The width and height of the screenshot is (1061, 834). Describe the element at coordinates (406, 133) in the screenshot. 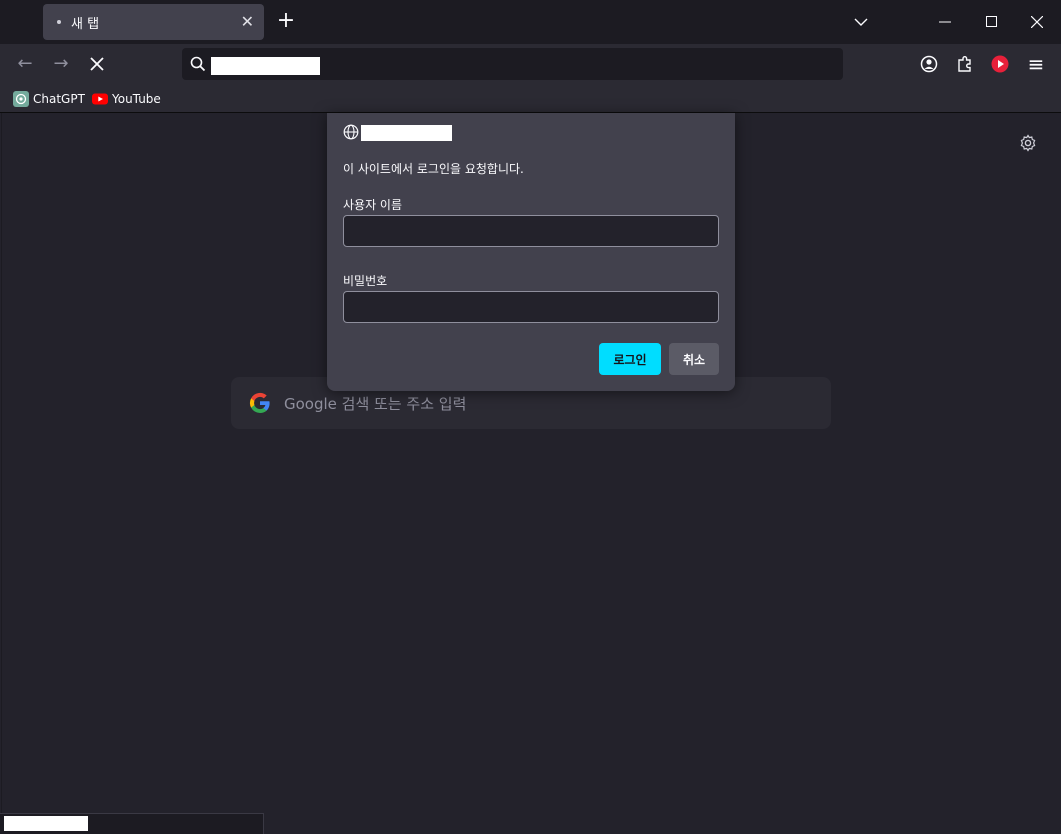

I see `dialog-host-redacted` at that location.